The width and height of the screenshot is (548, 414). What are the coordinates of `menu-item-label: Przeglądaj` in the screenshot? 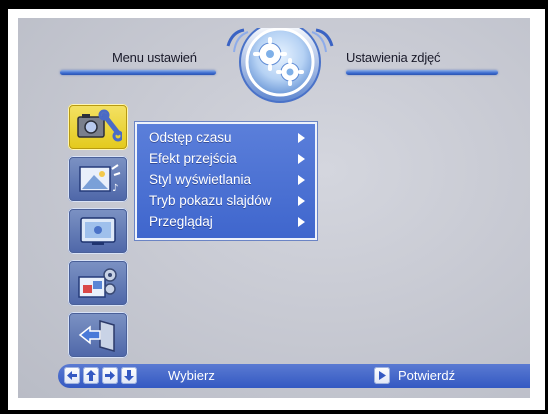 It's located at (181, 221).